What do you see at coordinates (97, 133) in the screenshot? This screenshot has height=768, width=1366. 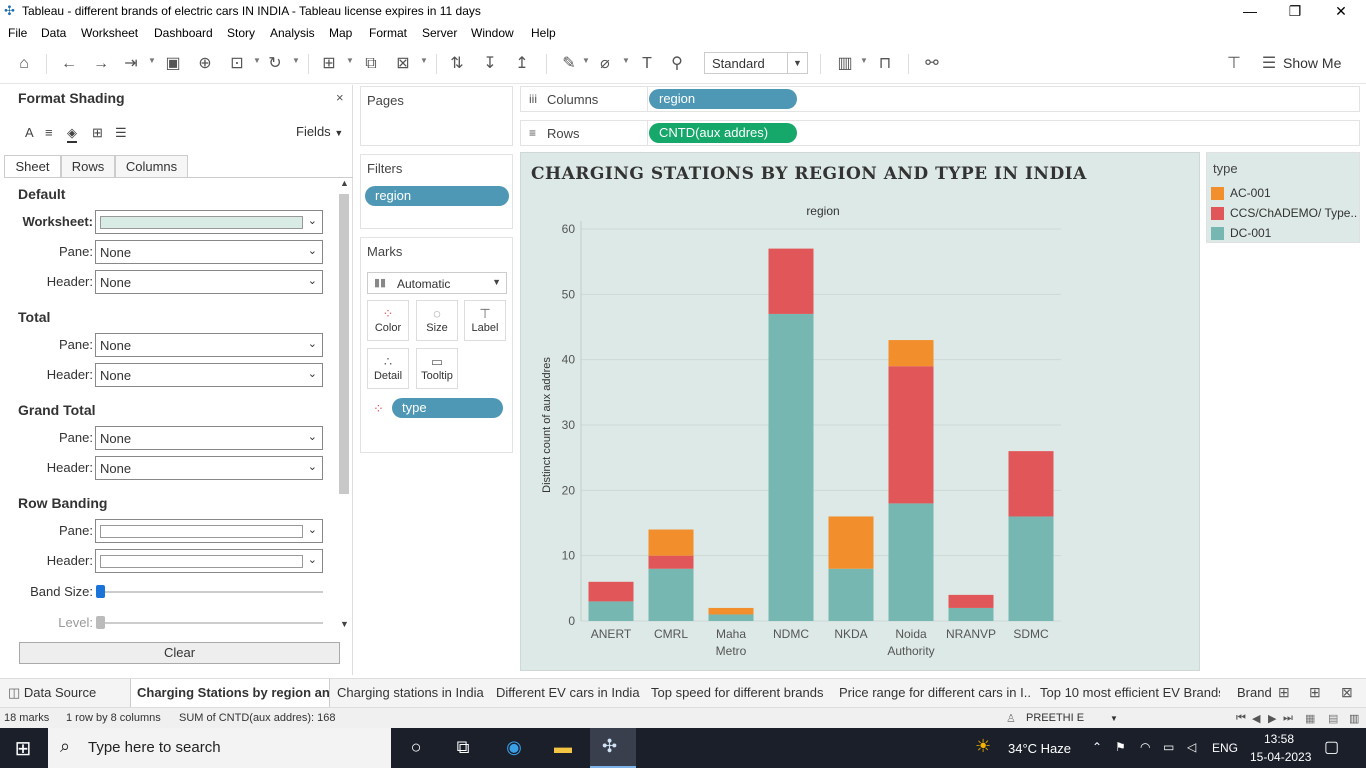 I see `borders-icon: ⊞` at bounding box center [97, 133].